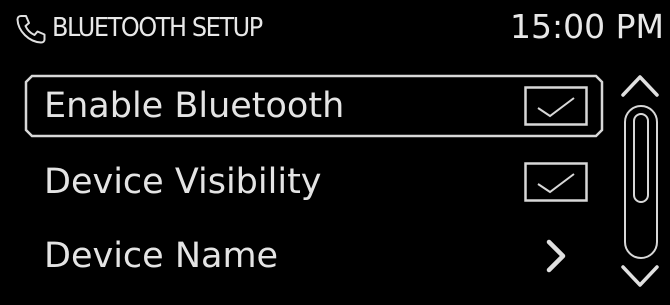 This screenshot has height=305, width=670. Describe the element at coordinates (556, 256) in the screenshot. I see `chevron-right-icon` at that location.